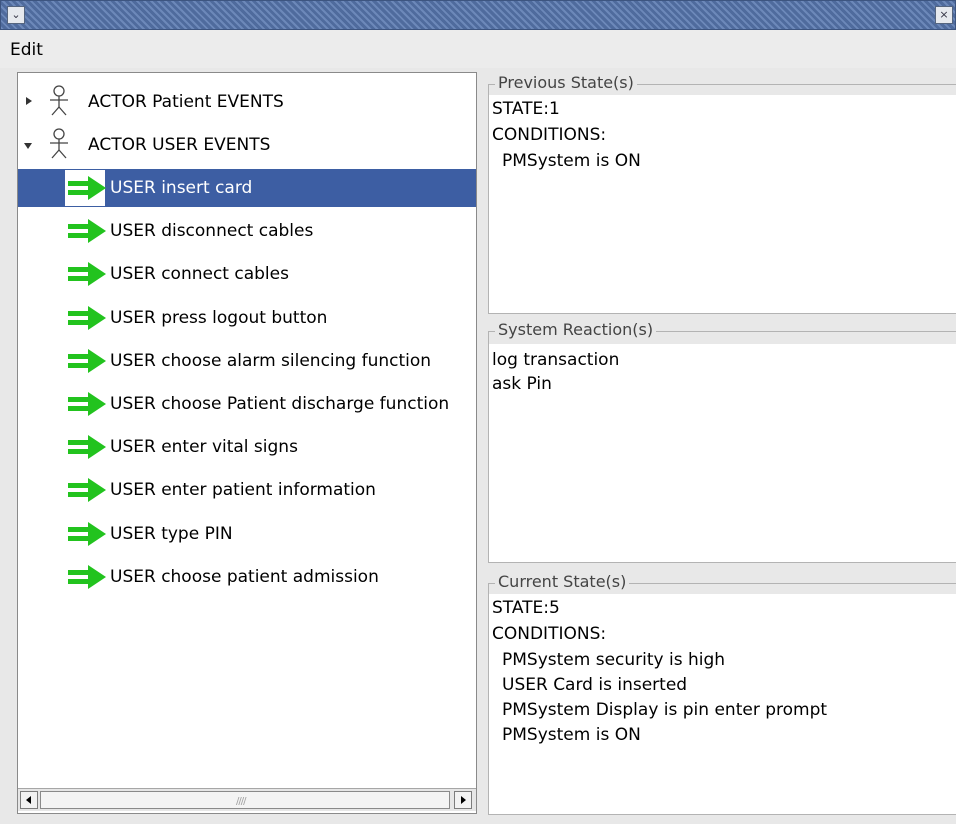 The width and height of the screenshot is (956, 824). What do you see at coordinates (595, 685) in the screenshot?
I see `condition-line: USER Card is inserted` at bounding box center [595, 685].